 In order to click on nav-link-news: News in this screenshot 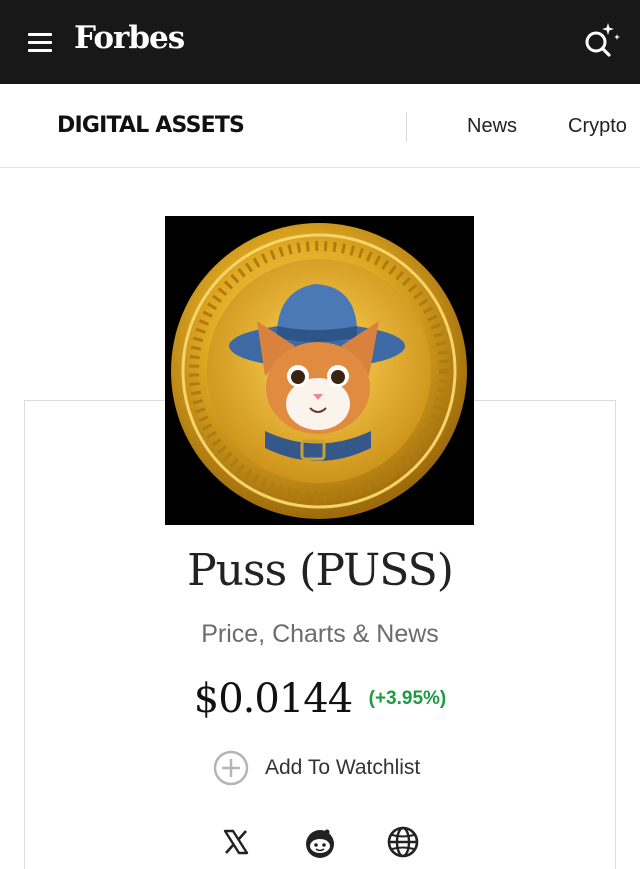, I will do `click(492, 126)`.